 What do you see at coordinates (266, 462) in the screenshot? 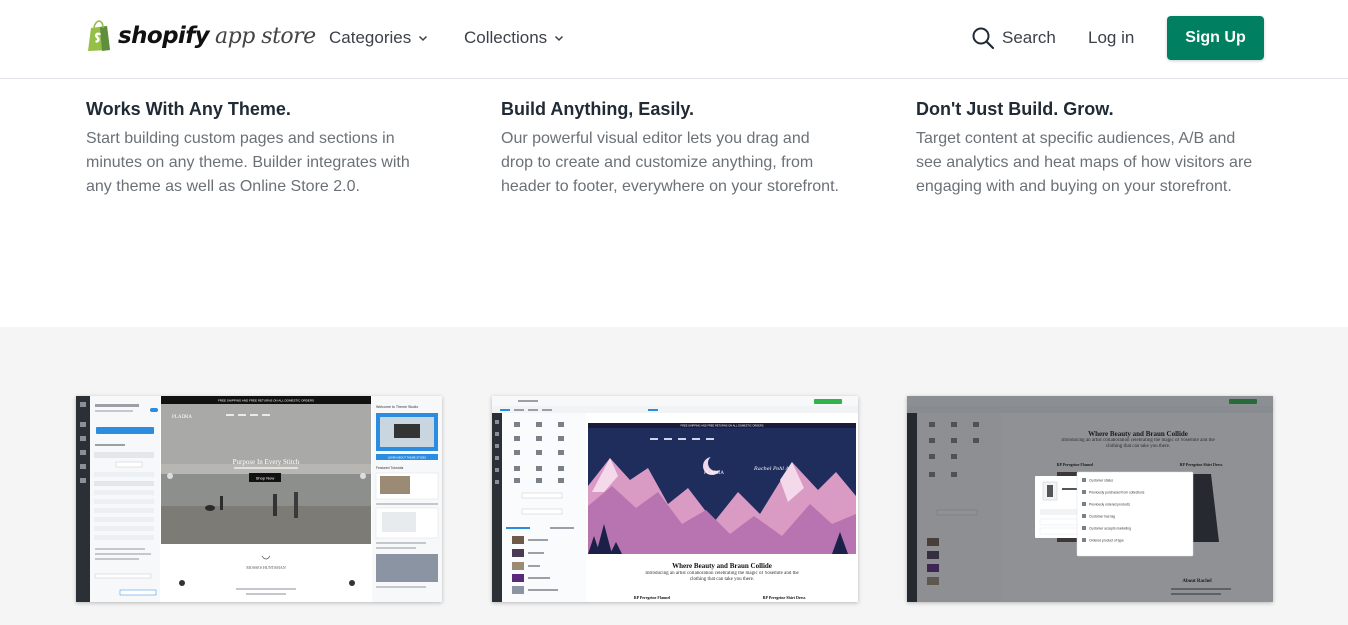
I see `hero-title: Purpose In Every Stitch` at bounding box center [266, 462].